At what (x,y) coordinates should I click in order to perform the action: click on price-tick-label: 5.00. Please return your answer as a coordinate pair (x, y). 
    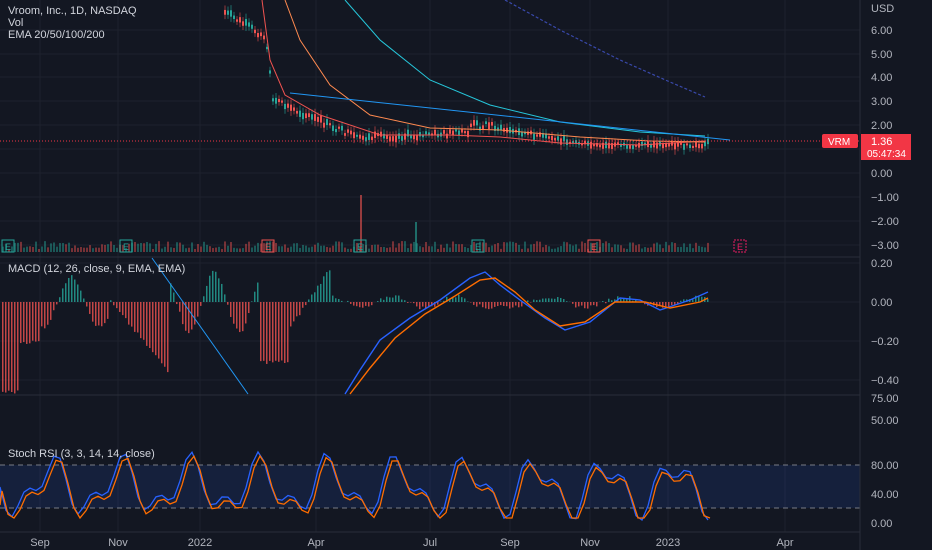
    Looking at the image, I should click on (881, 55).